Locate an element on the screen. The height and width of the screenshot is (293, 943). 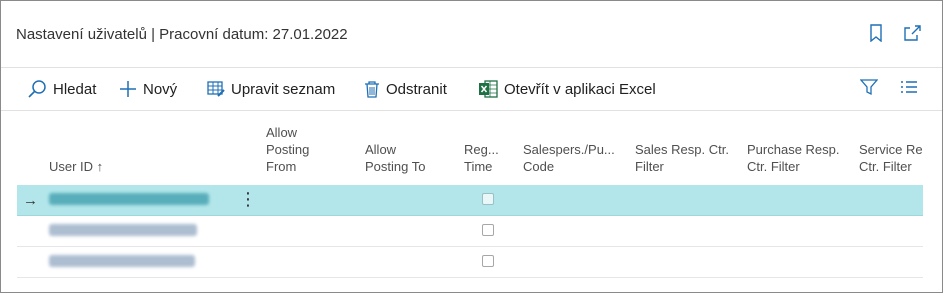
delete-button: Odstranit is located at coordinates (405, 89).